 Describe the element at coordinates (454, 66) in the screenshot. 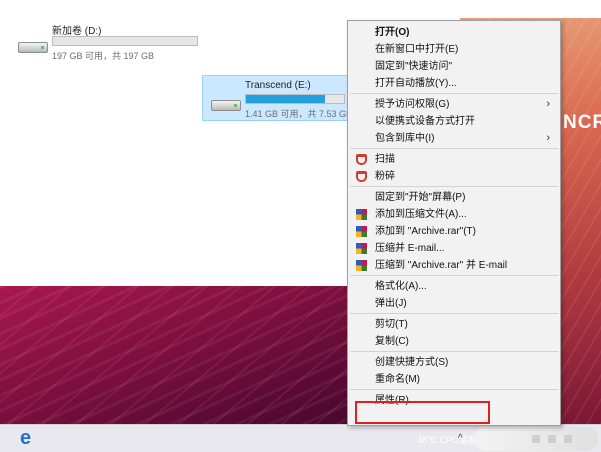

I see `menu-item-2: 固定到"快速访问"` at that location.